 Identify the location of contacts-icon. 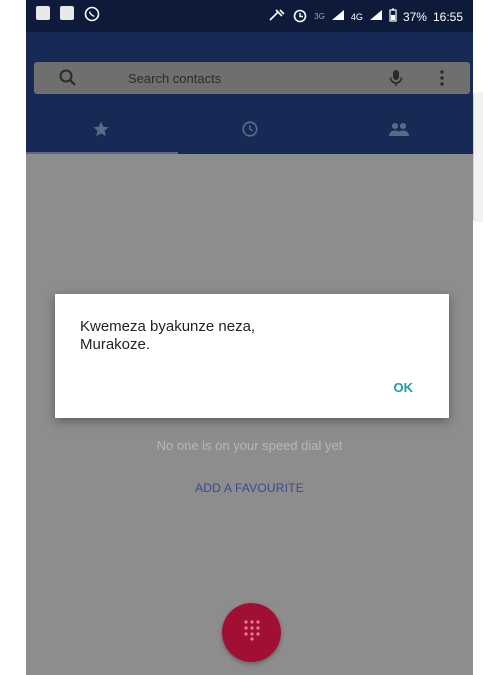
(399, 131).